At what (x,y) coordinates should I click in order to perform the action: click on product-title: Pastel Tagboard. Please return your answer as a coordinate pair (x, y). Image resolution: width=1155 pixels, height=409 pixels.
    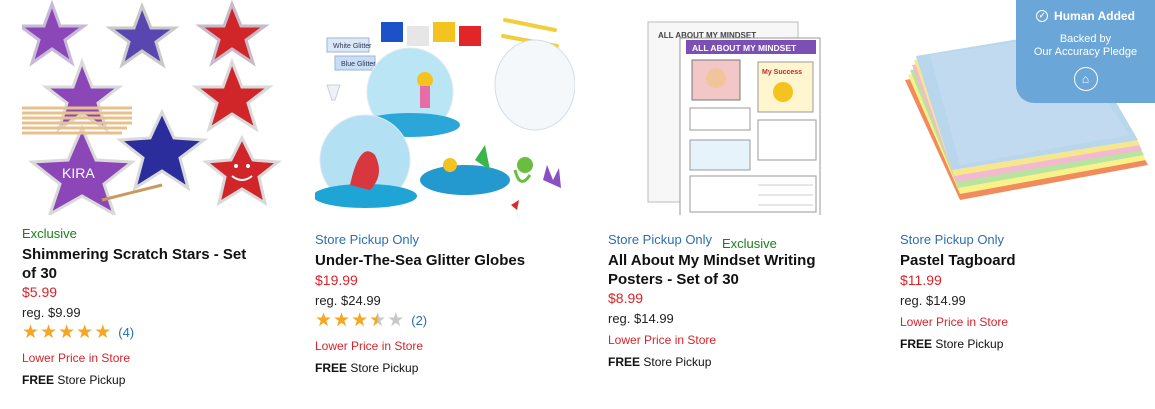
    Looking at the image, I should click on (1020, 260).